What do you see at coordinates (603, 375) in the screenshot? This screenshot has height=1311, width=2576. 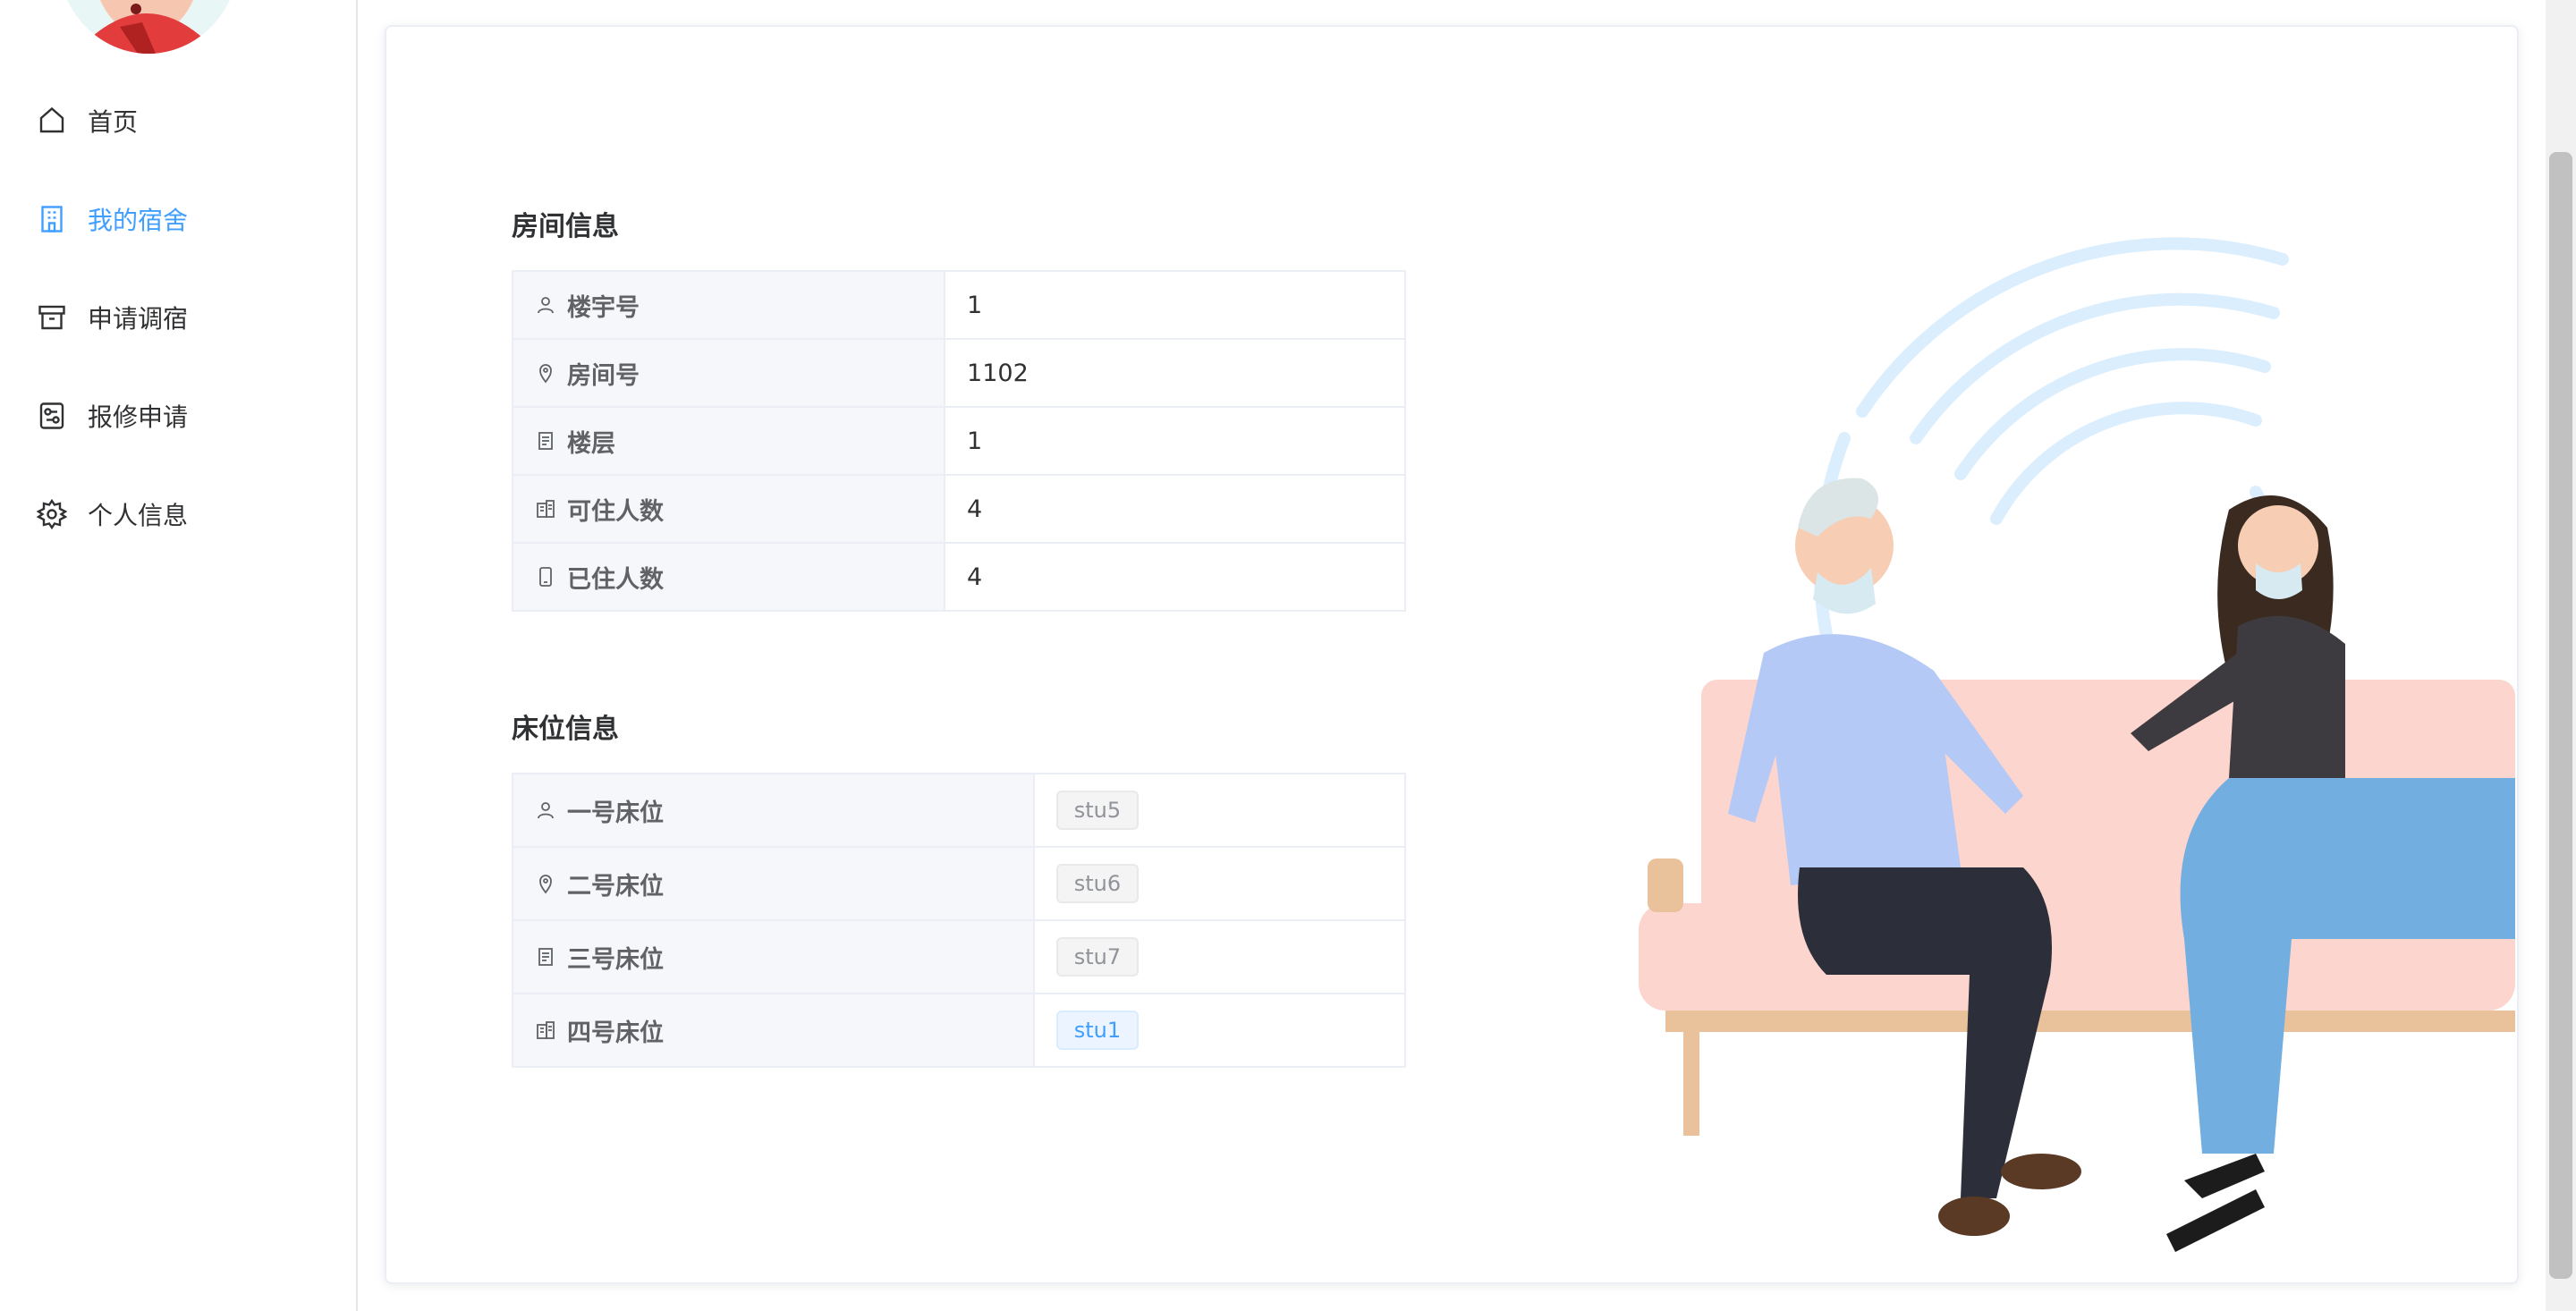 I see `label-text: 房间号` at bounding box center [603, 375].